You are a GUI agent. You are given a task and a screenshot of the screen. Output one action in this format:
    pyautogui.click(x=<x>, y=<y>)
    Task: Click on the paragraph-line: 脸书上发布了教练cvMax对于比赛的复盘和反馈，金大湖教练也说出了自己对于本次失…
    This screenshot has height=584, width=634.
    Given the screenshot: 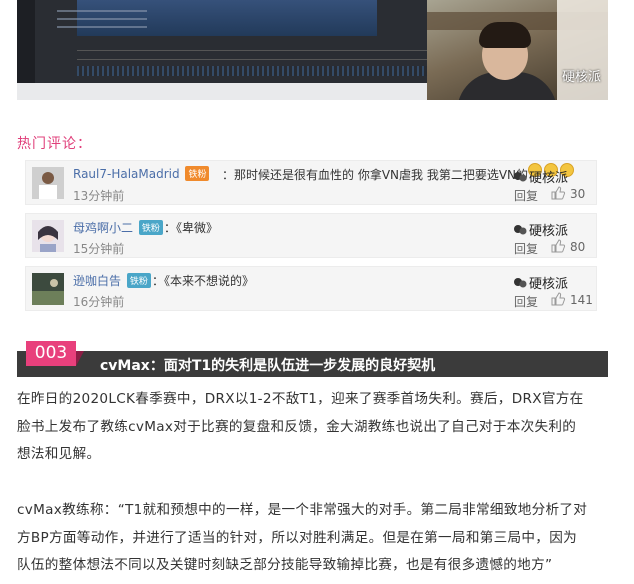 What is the action you would take?
    pyautogui.click(x=297, y=426)
    